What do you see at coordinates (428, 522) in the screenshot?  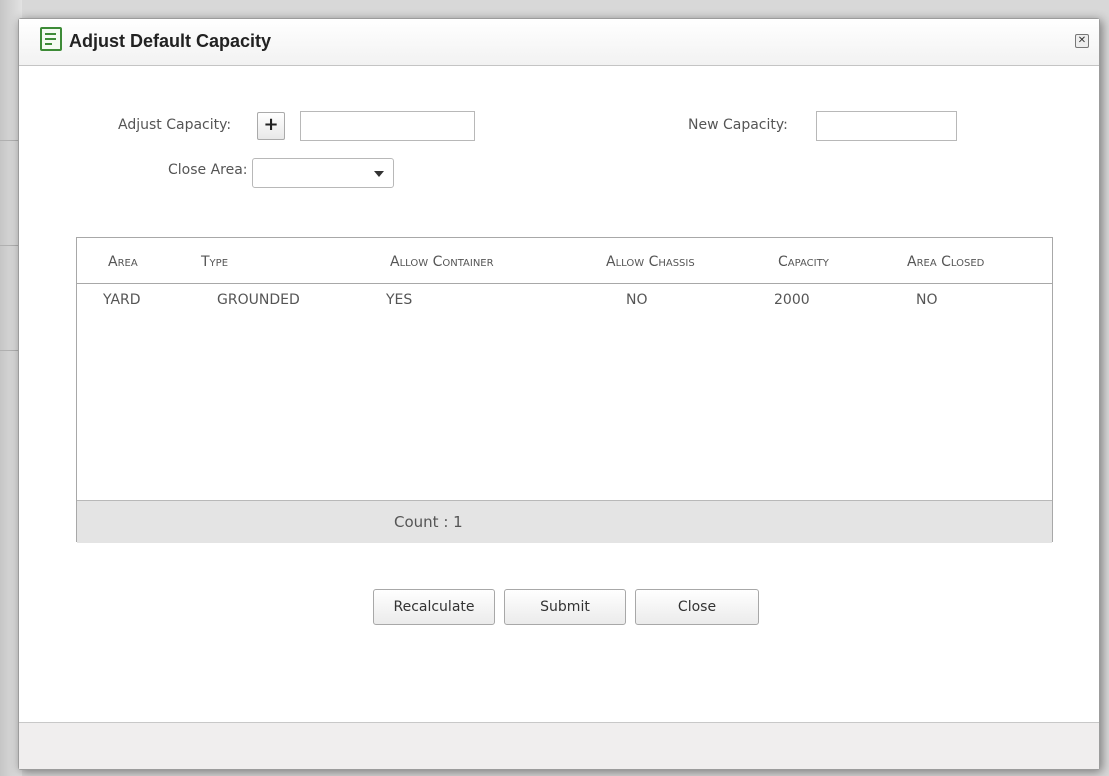 I see `record-count: Count : 1` at bounding box center [428, 522].